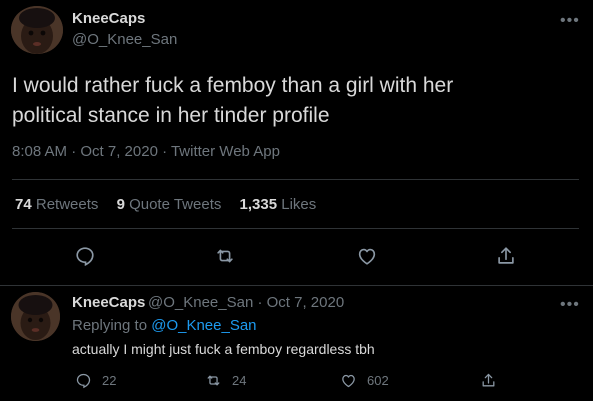 This screenshot has width=593, height=401. I want to click on retweets-label: Retweets, so click(67, 204).